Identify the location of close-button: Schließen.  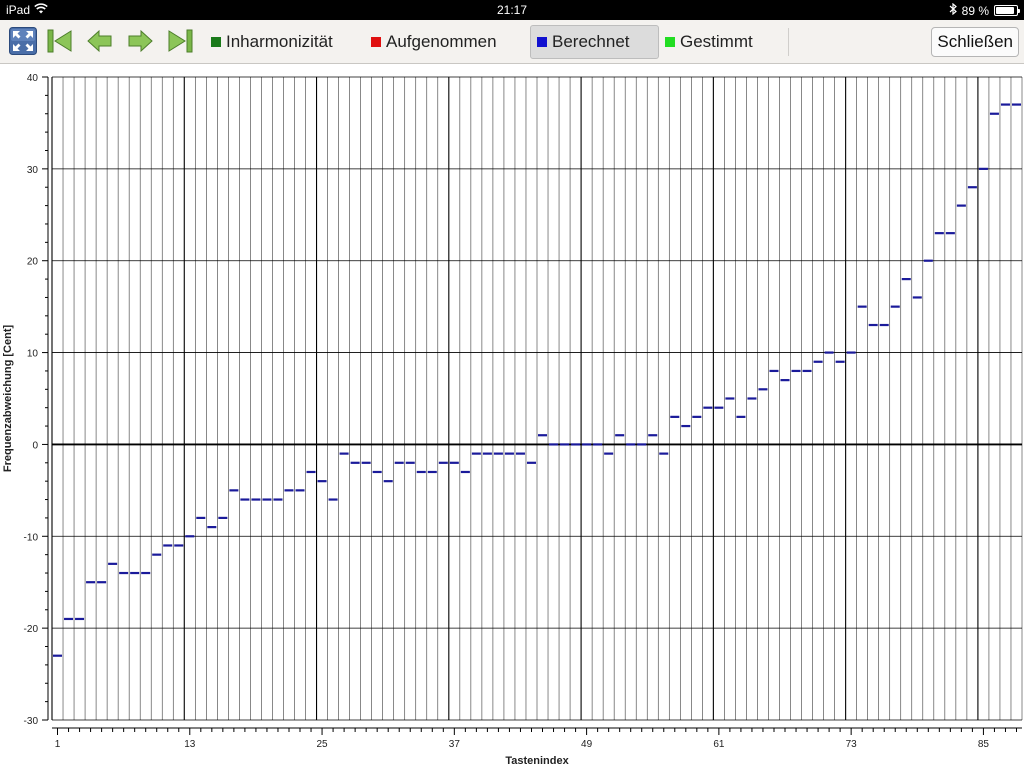
(975, 42).